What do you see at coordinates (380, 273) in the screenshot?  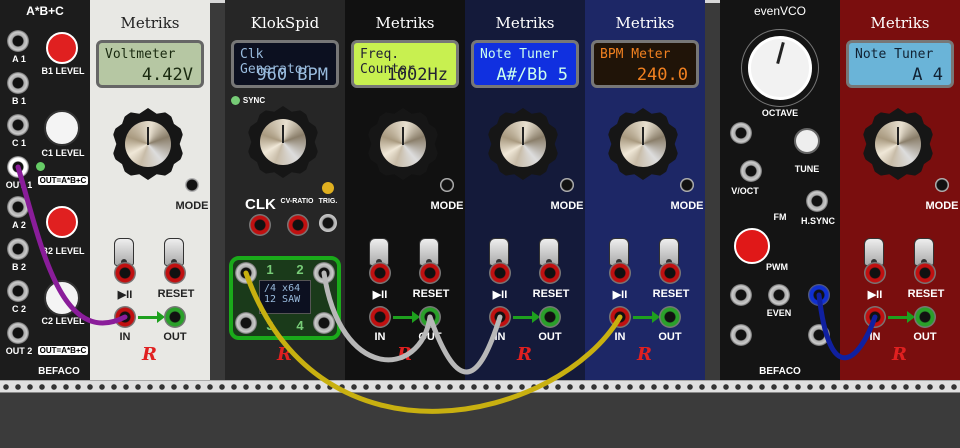 I see `metriks2-play-jack` at bounding box center [380, 273].